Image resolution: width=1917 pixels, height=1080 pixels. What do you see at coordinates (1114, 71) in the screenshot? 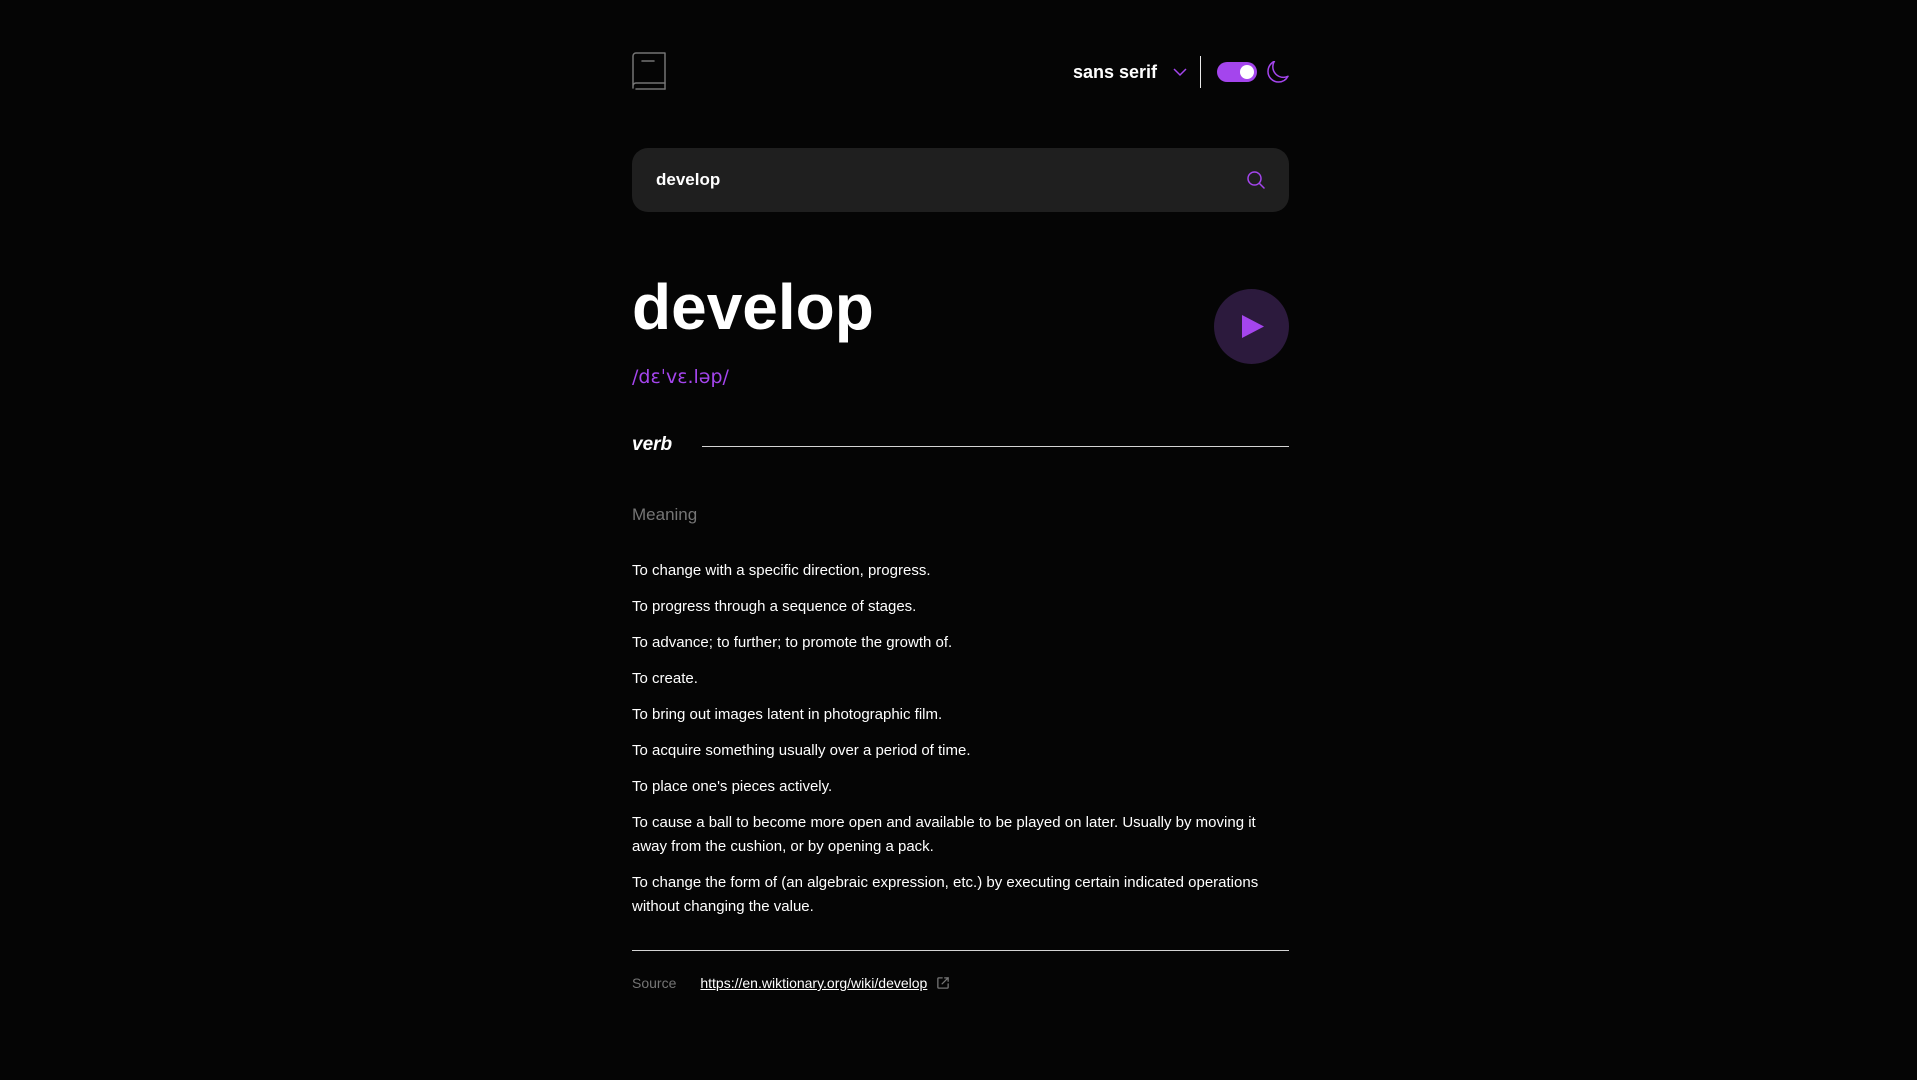
I see `font-selector-label: sans serif` at bounding box center [1114, 71].